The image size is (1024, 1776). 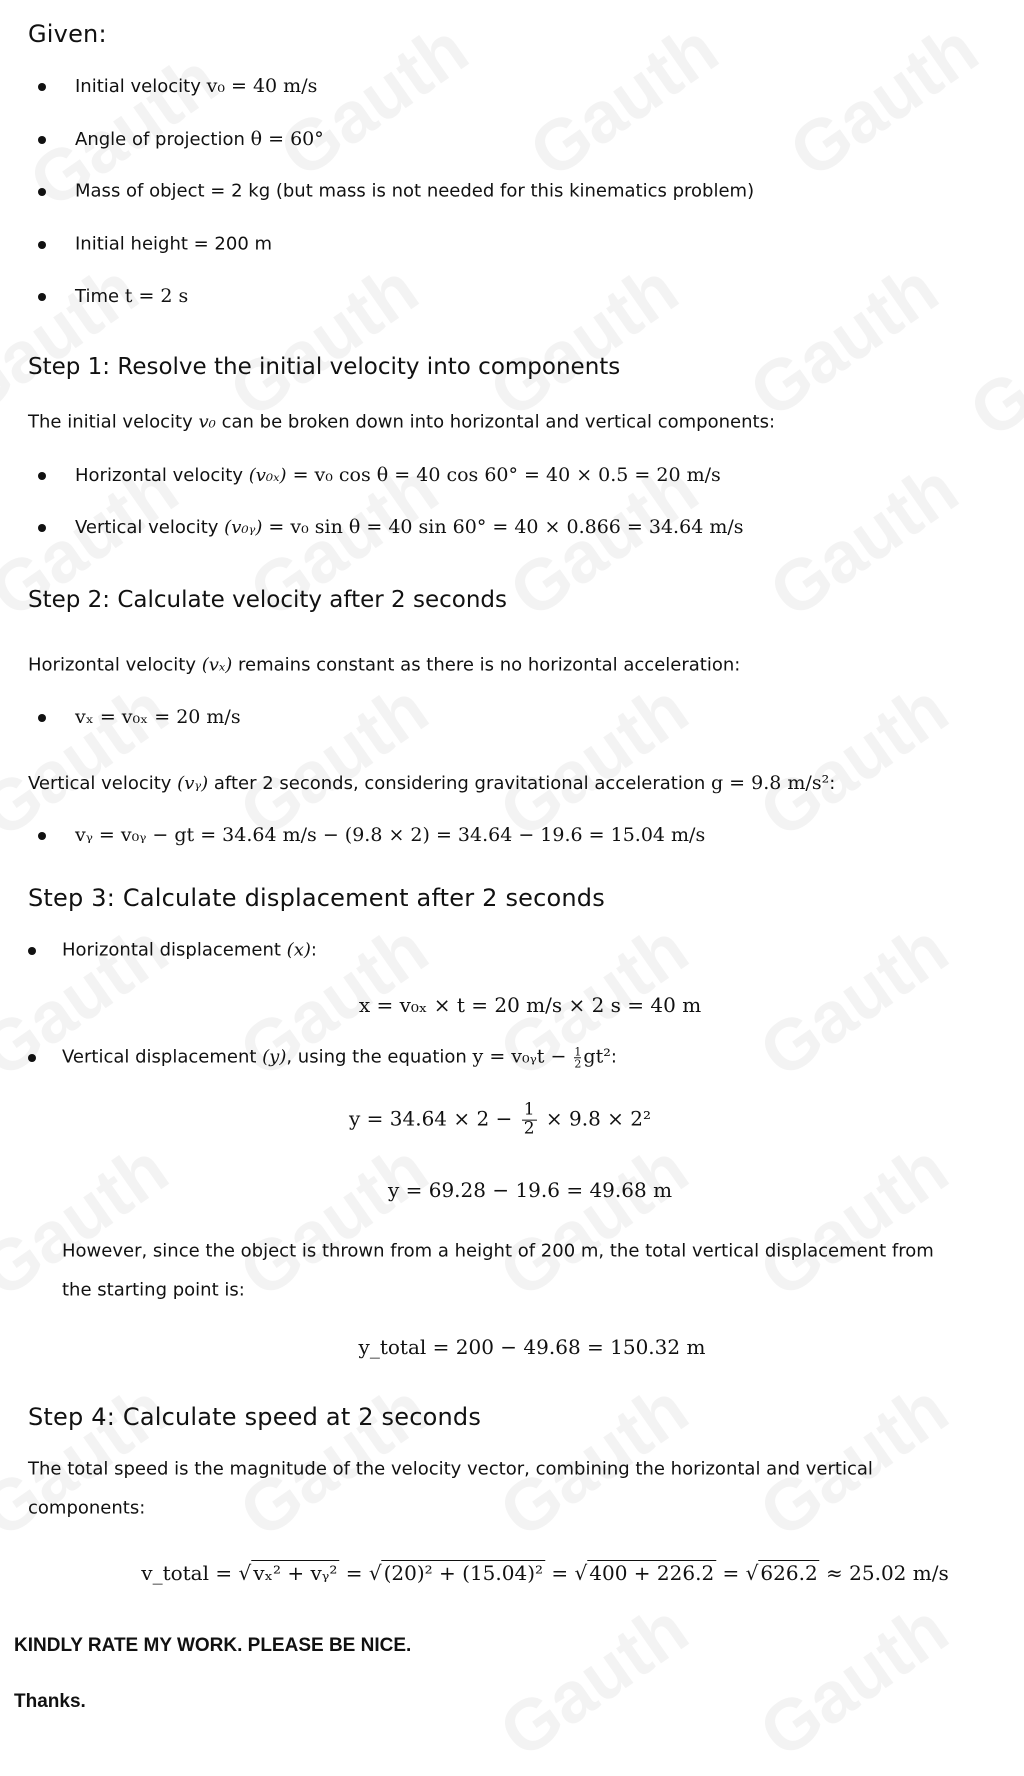 I want to click on math-expression: v₀, so click(x=207, y=422).